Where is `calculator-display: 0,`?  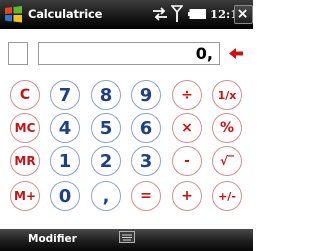 calculator-display: 0, is located at coordinates (129, 53).